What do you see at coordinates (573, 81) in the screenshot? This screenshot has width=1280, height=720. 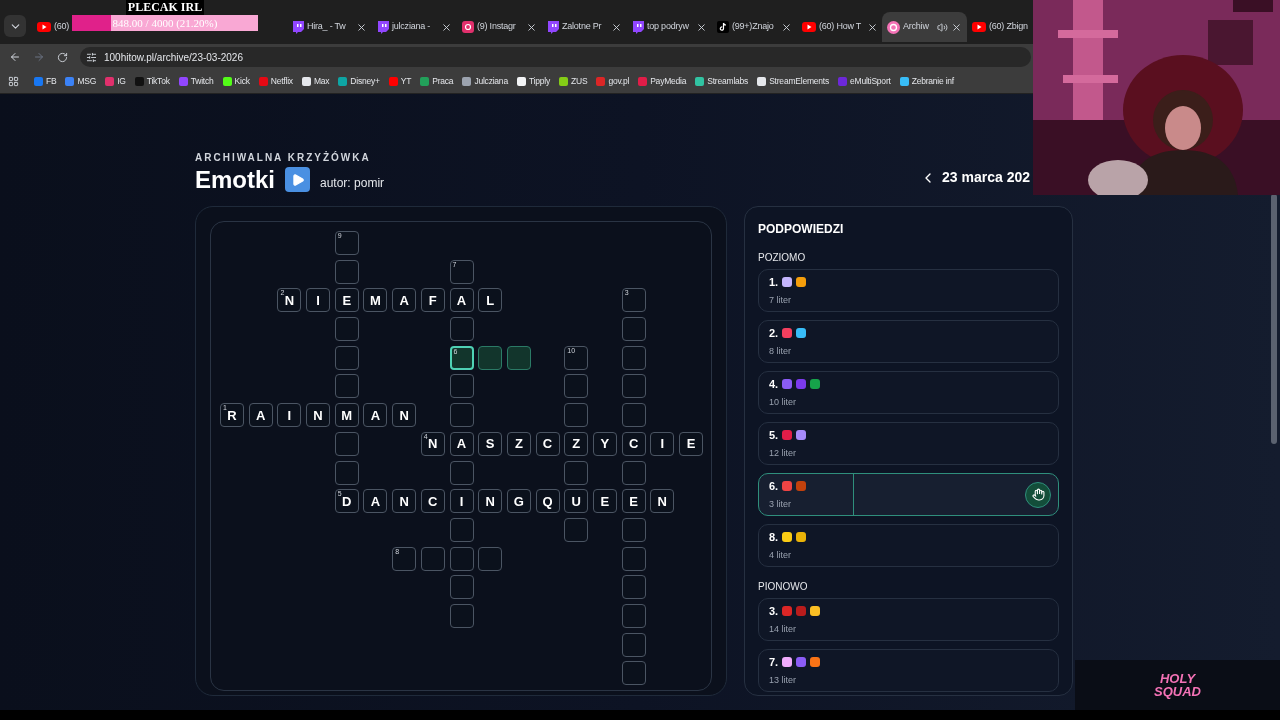 I see `bookmark: ZUS` at bounding box center [573, 81].